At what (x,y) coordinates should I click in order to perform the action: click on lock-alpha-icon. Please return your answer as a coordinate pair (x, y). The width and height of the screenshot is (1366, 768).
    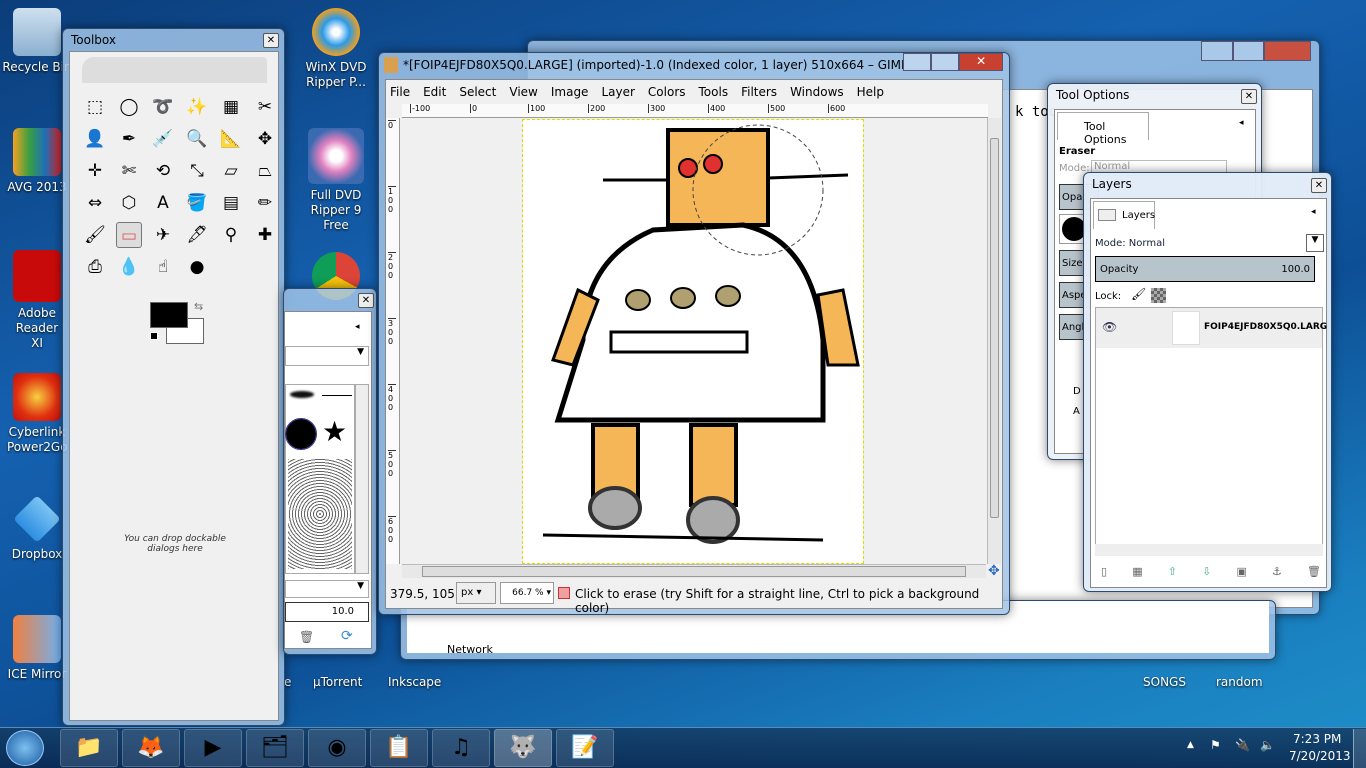
    Looking at the image, I should click on (1158, 295).